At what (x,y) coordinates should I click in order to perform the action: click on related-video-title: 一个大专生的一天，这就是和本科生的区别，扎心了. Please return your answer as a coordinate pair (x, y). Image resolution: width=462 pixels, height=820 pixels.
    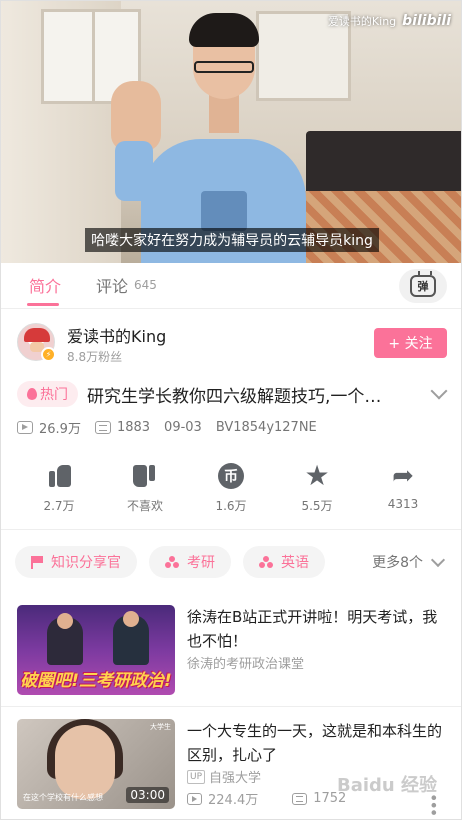
    Looking at the image, I should click on (318, 743).